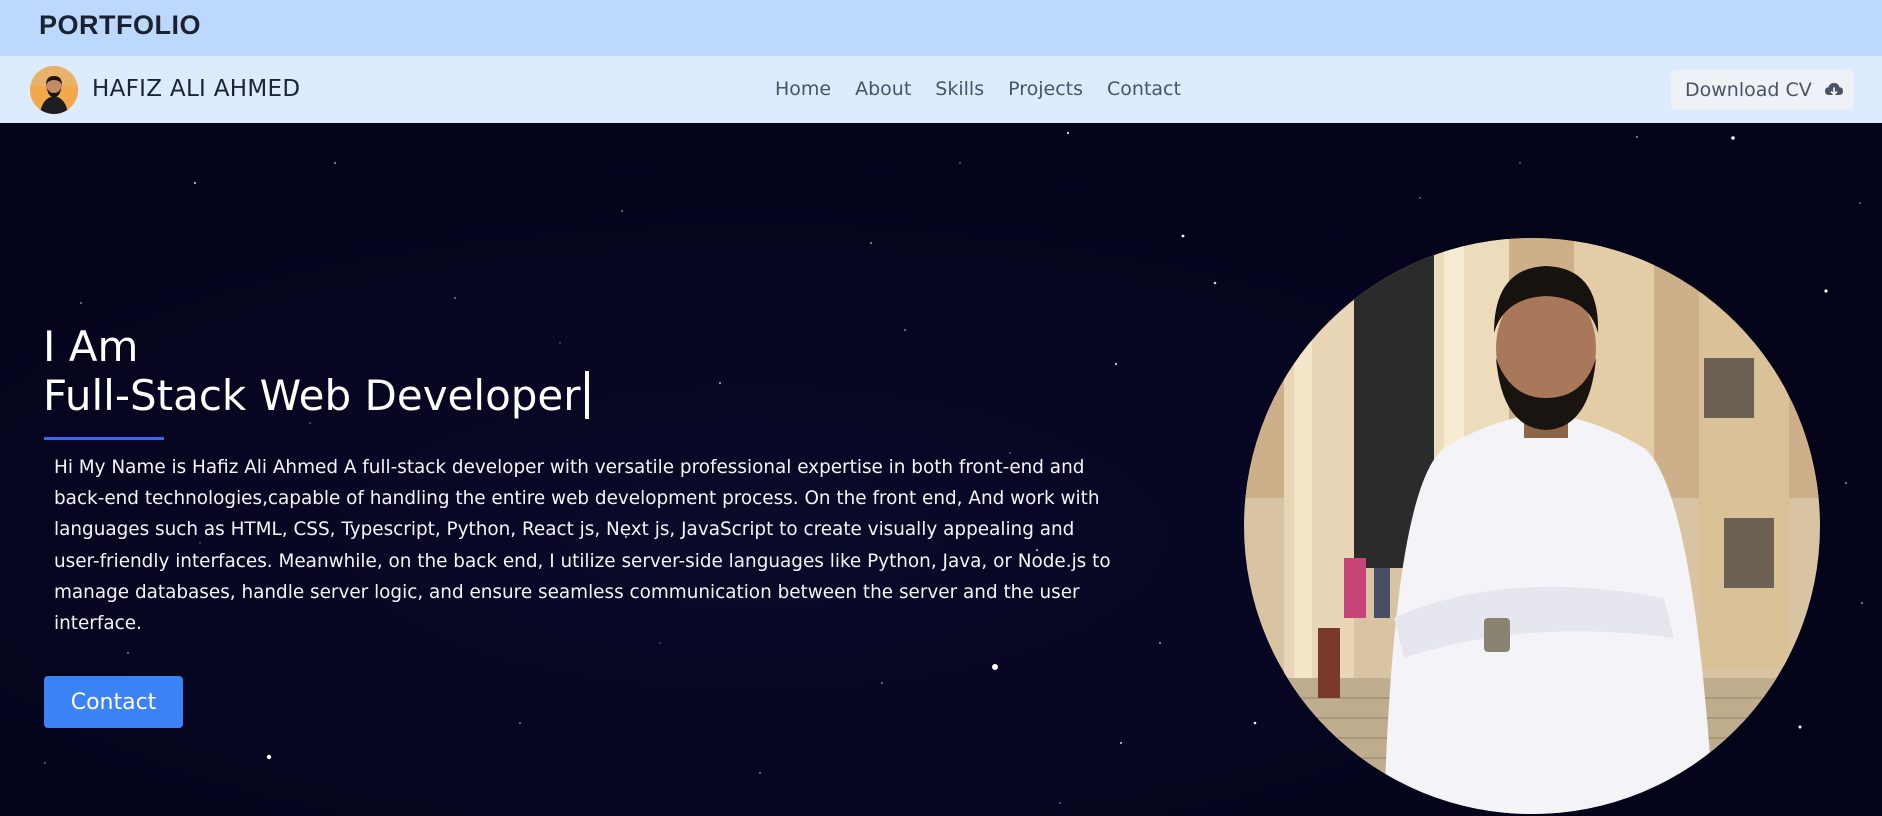  Describe the element at coordinates (120, 25) in the screenshot. I see `site-brand: PORTFOLIO` at that location.